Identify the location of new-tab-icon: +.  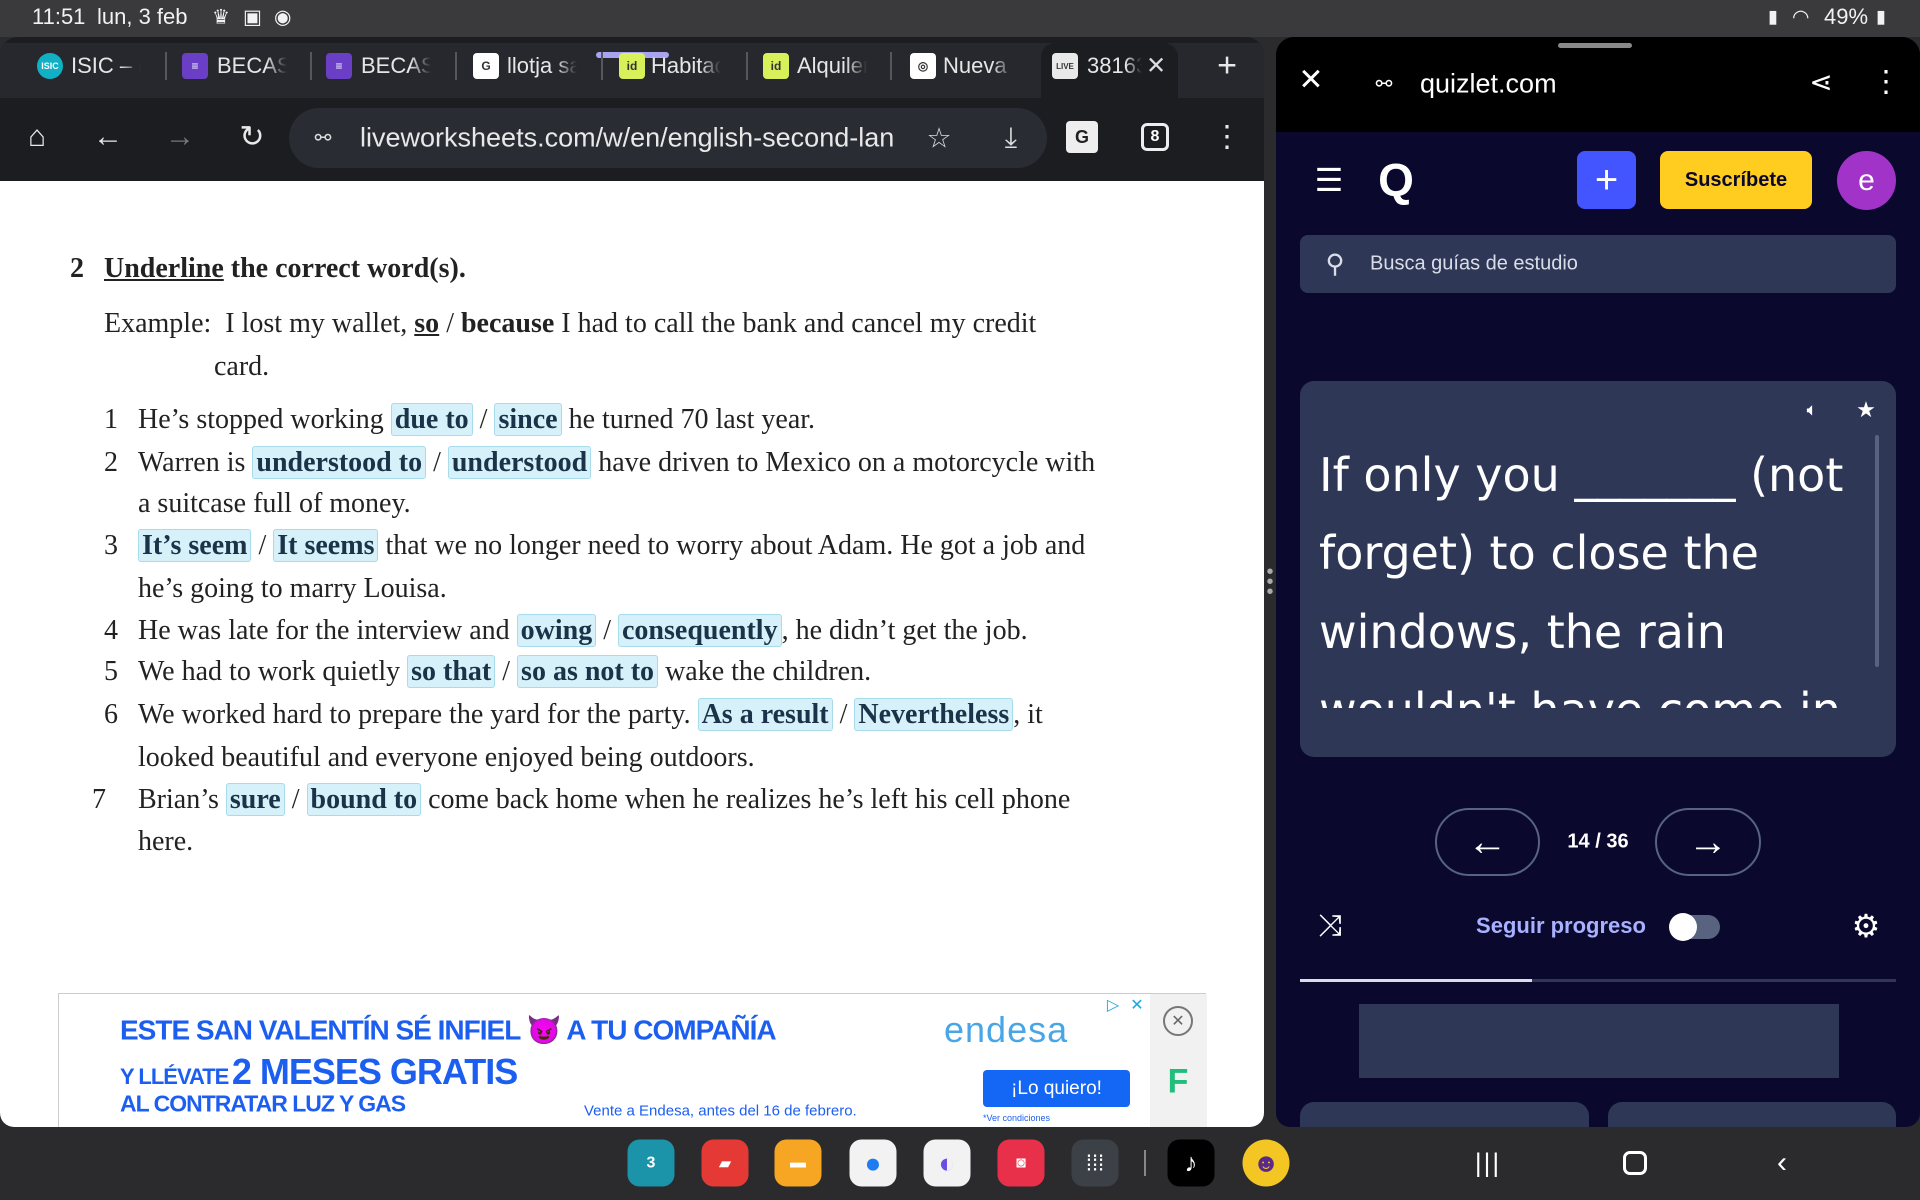
(1227, 66).